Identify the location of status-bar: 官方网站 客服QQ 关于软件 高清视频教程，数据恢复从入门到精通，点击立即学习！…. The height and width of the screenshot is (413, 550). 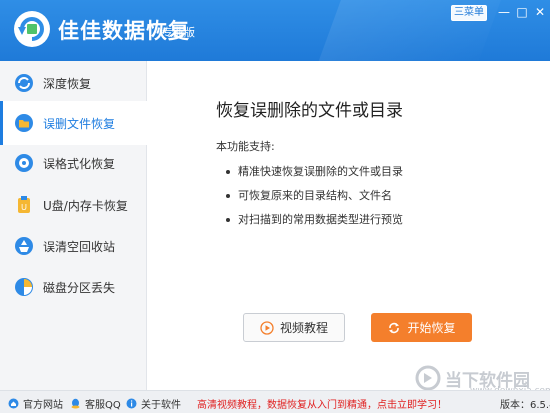
(275, 401).